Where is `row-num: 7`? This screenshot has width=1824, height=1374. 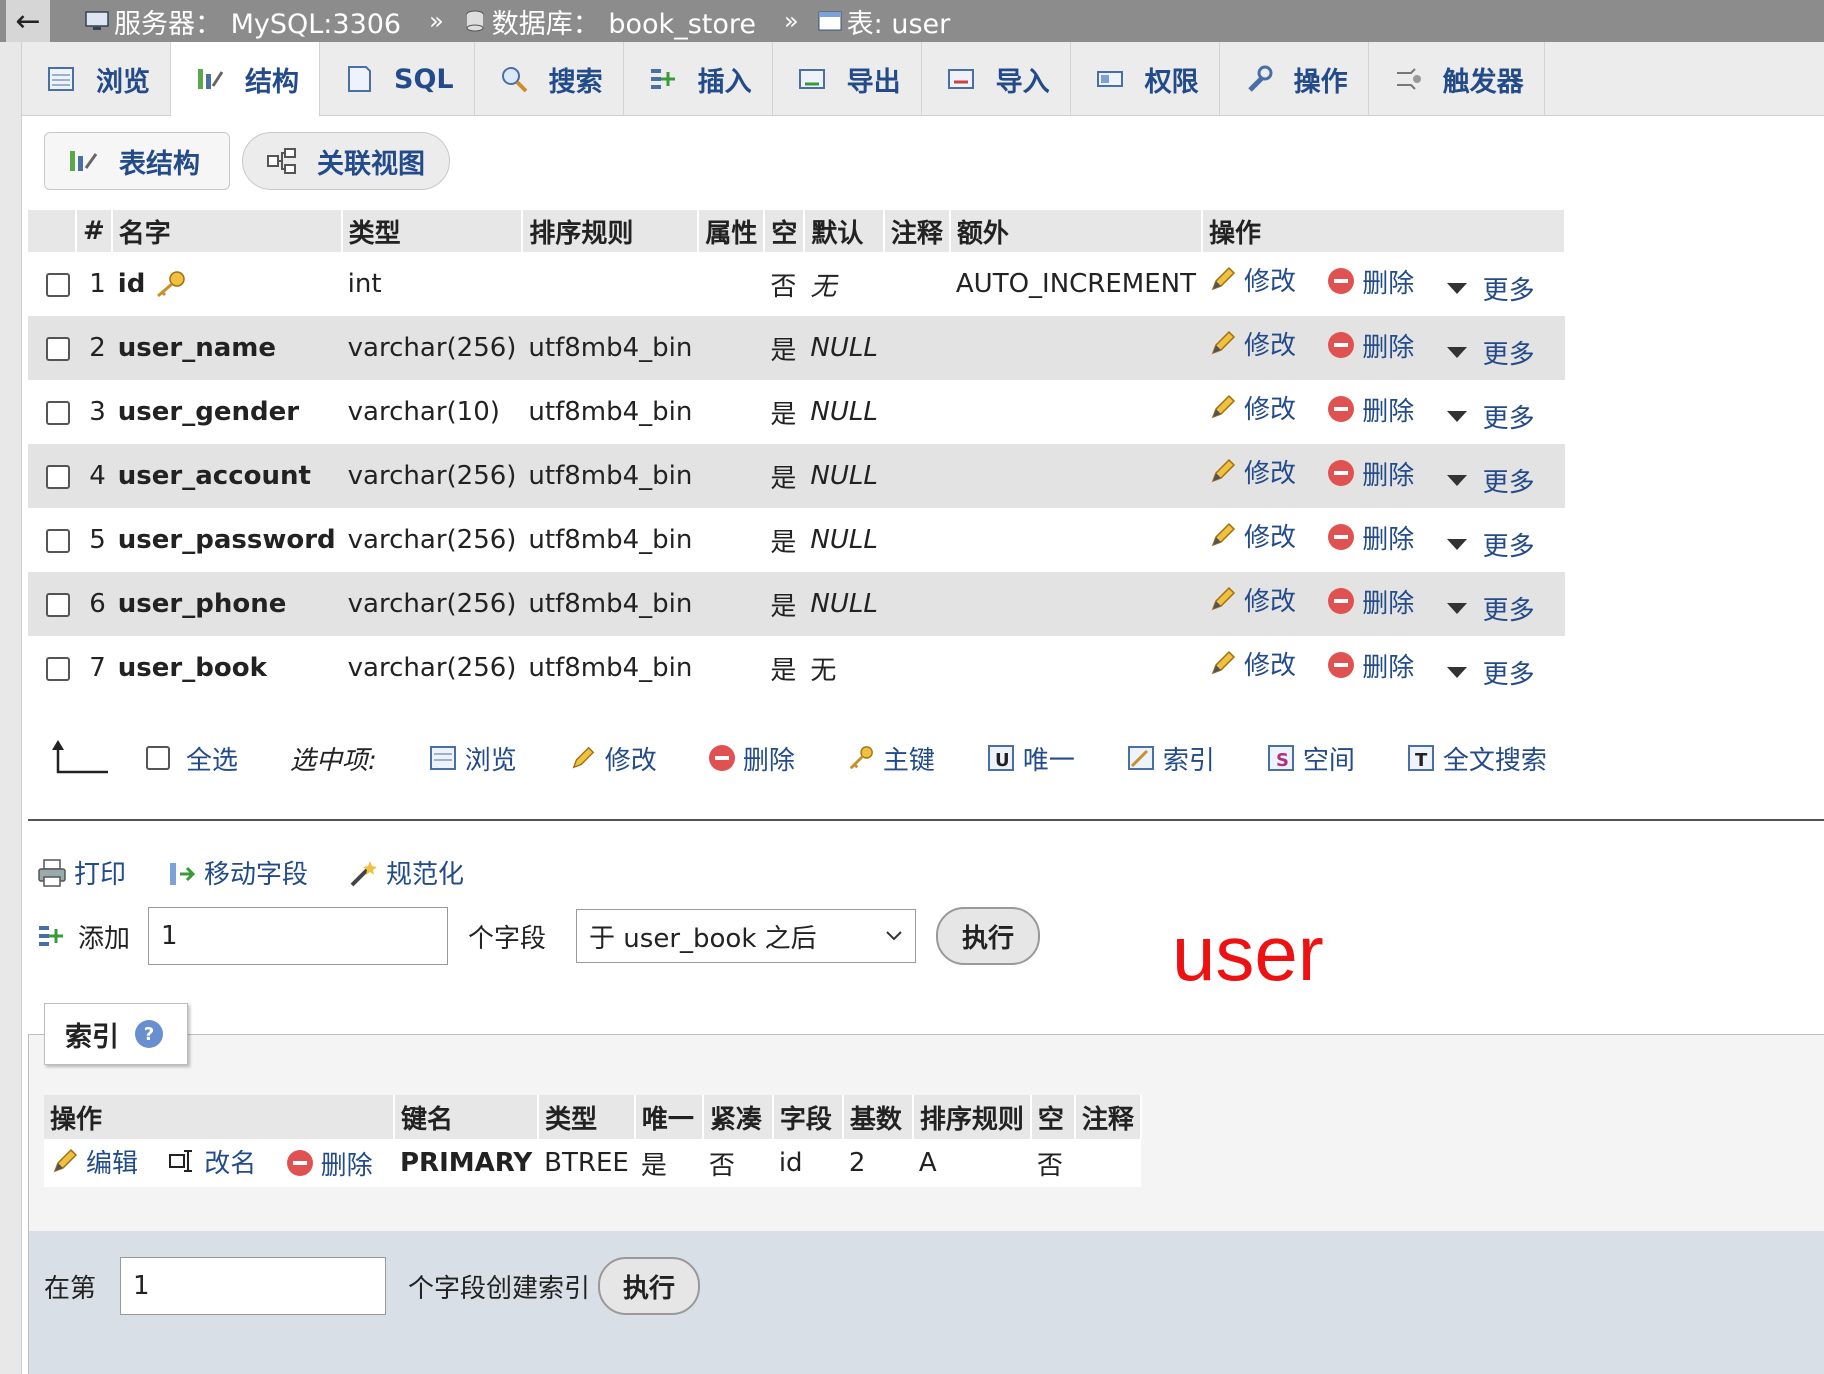
row-num: 7 is located at coordinates (97, 668).